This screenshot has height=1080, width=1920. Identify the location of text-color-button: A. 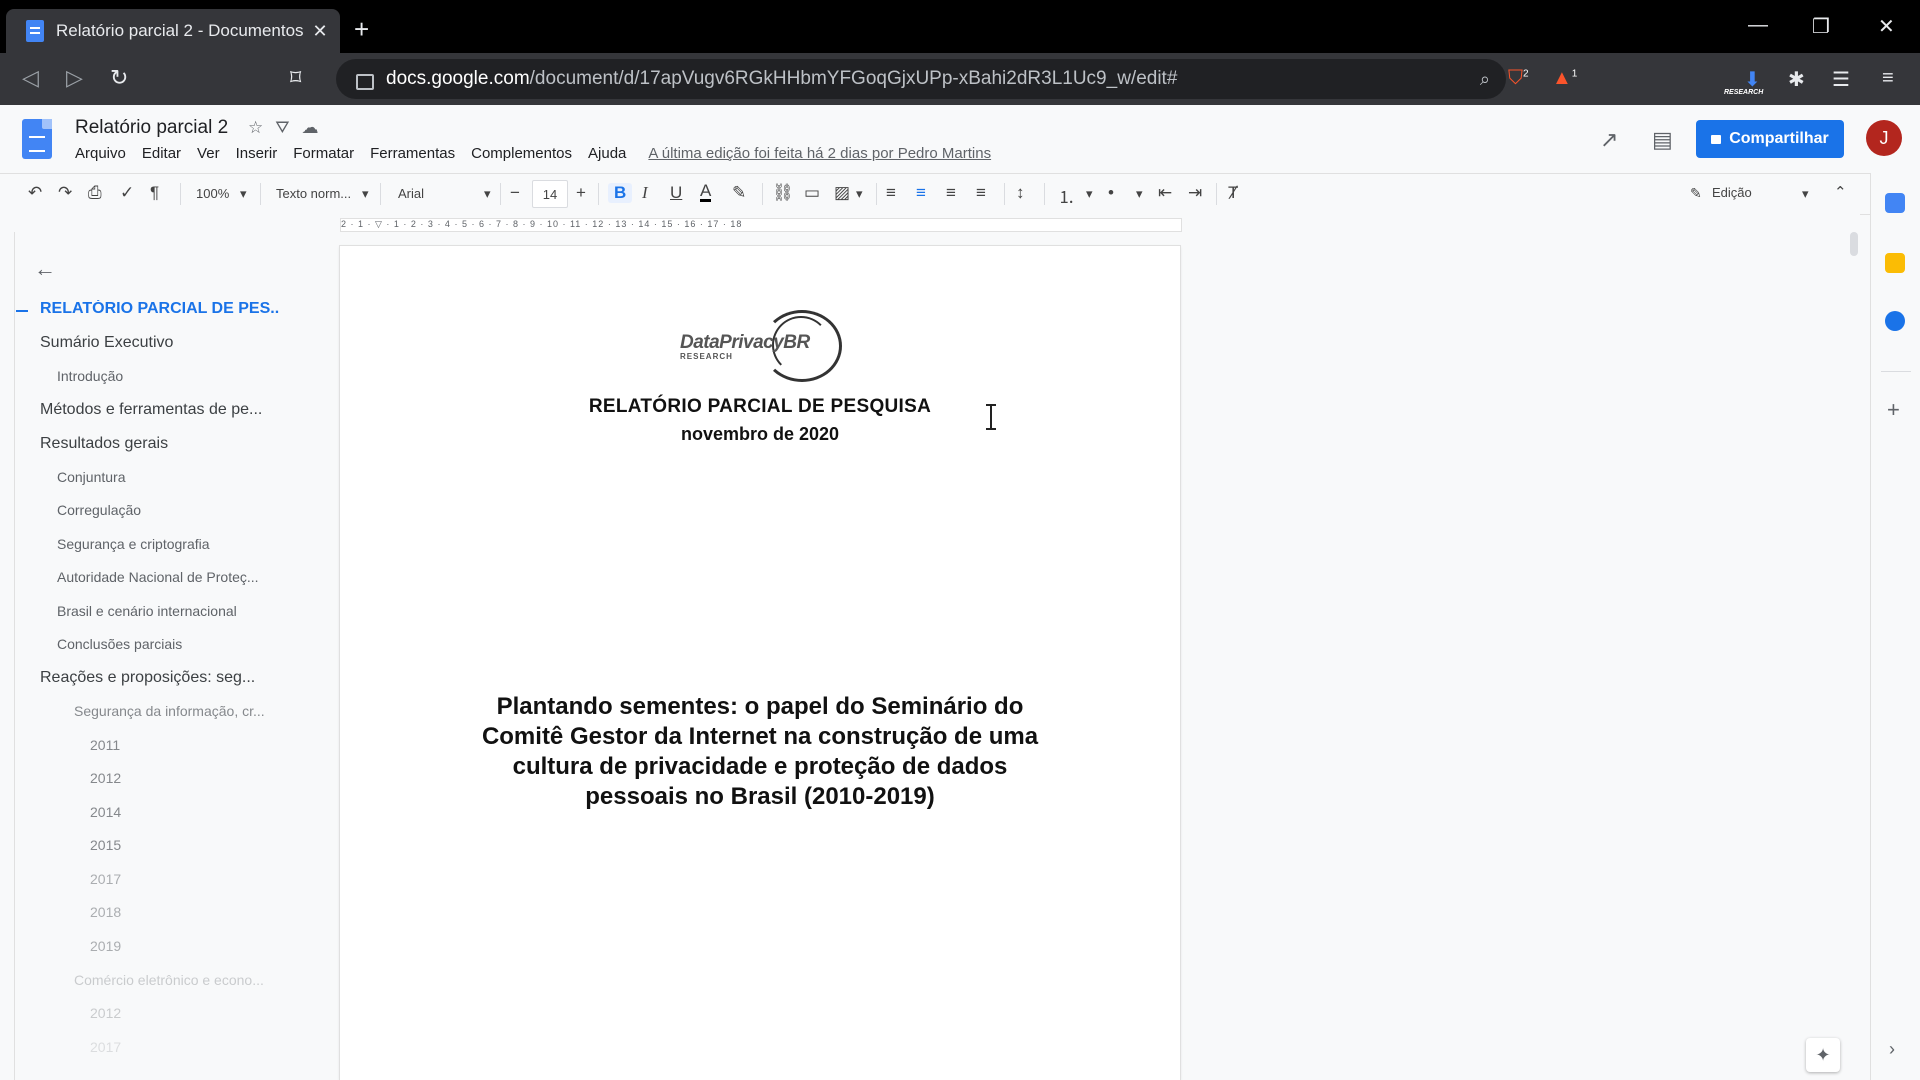
(706, 192).